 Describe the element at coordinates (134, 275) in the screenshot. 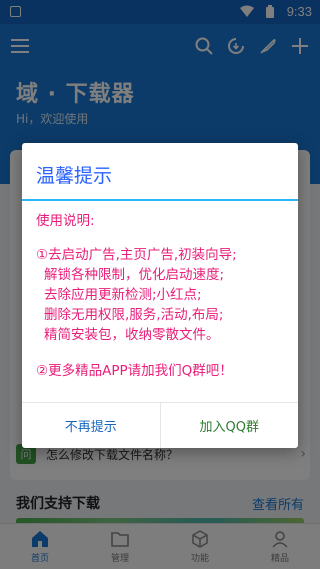

I see `usage-line: 解锁各种限制，优化启动速度;` at that location.